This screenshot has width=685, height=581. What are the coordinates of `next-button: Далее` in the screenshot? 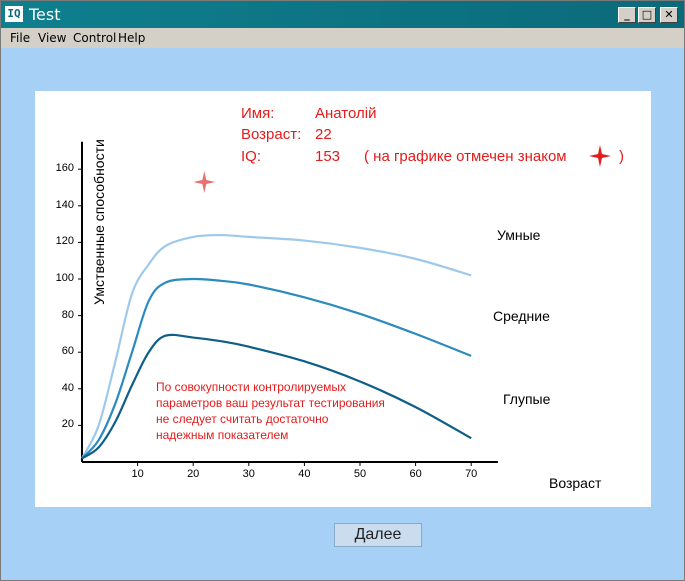 It's located at (378, 535).